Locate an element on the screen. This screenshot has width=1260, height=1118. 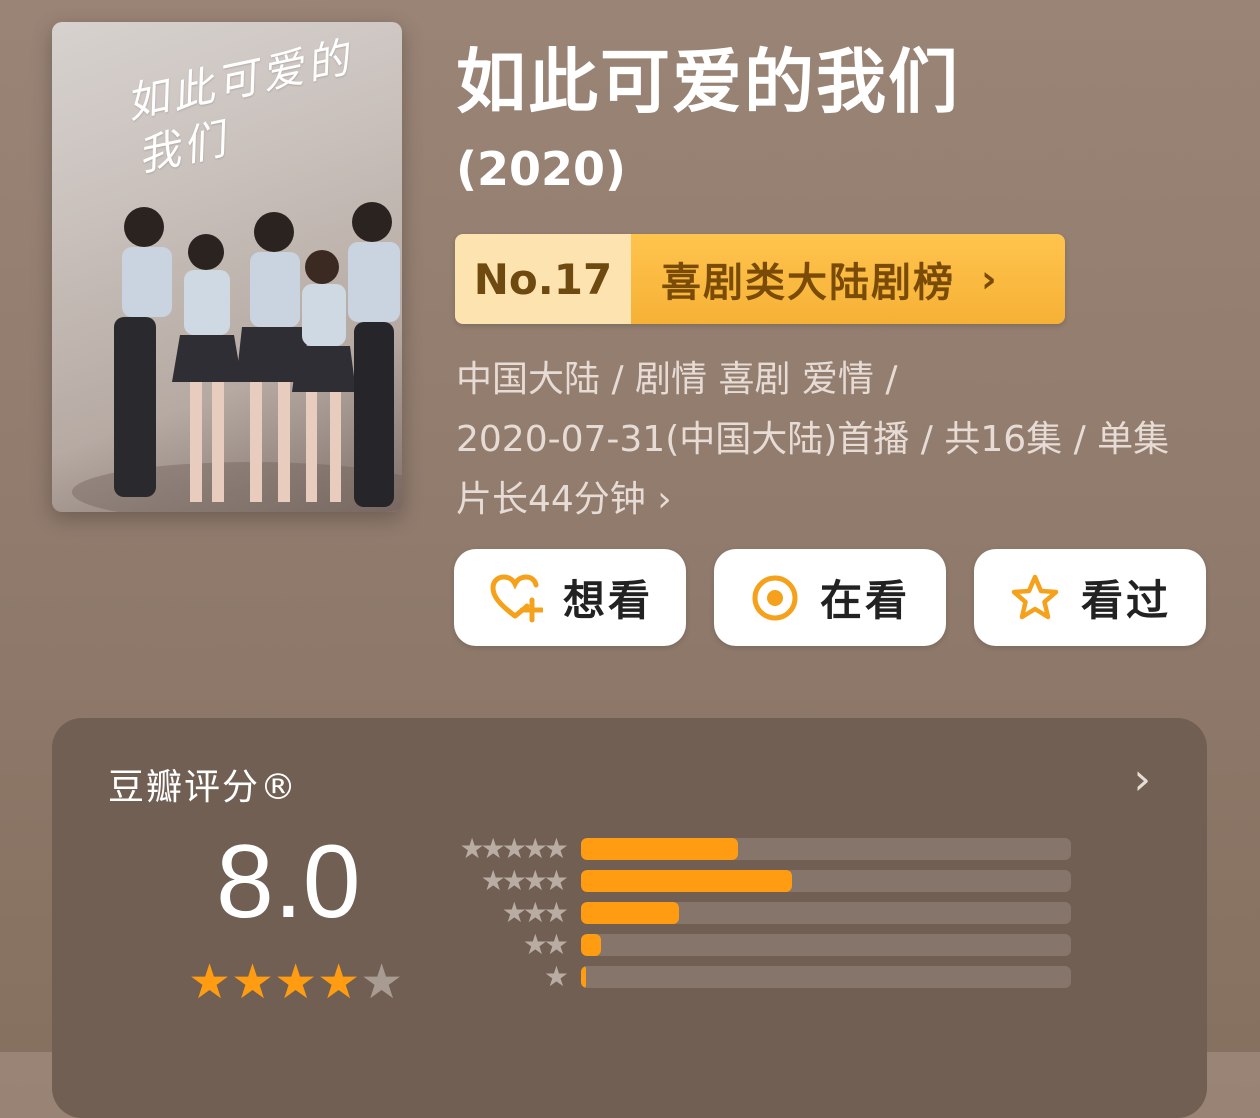
target-circle-icon is located at coordinates (775, 597).